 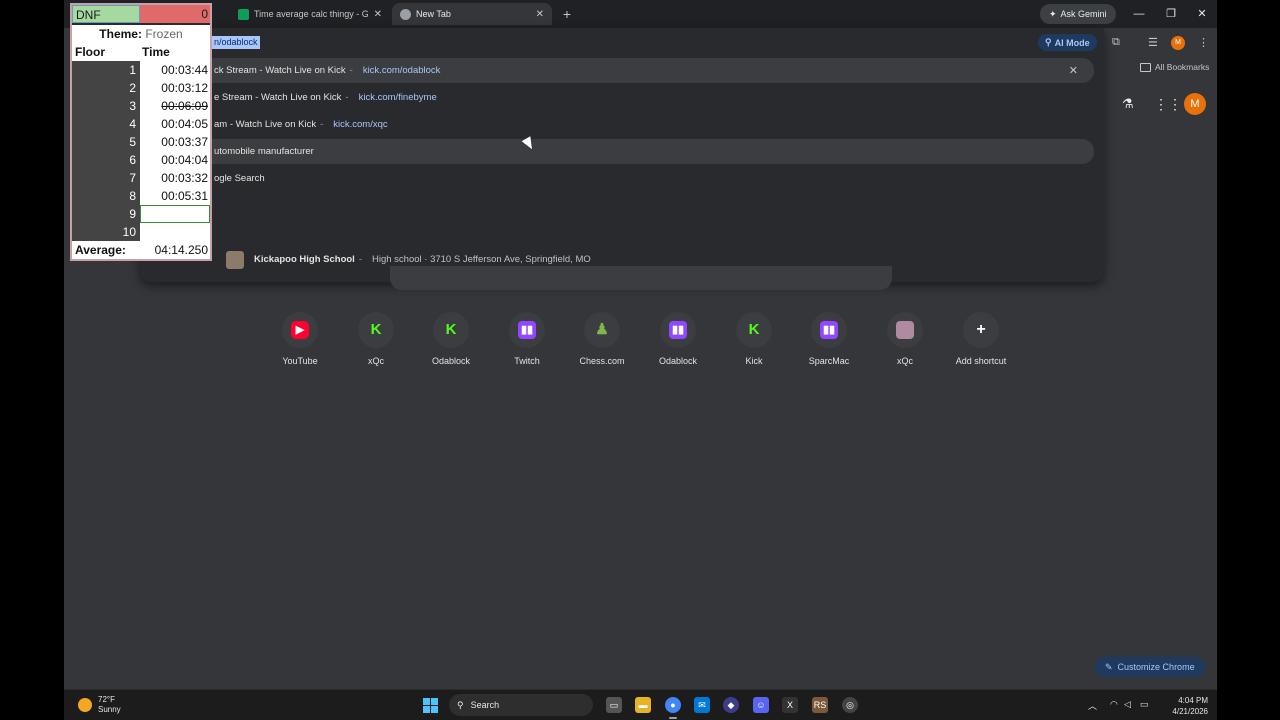 What do you see at coordinates (175, 160) in the screenshot?
I see `floor-time: 00:04:04` at bounding box center [175, 160].